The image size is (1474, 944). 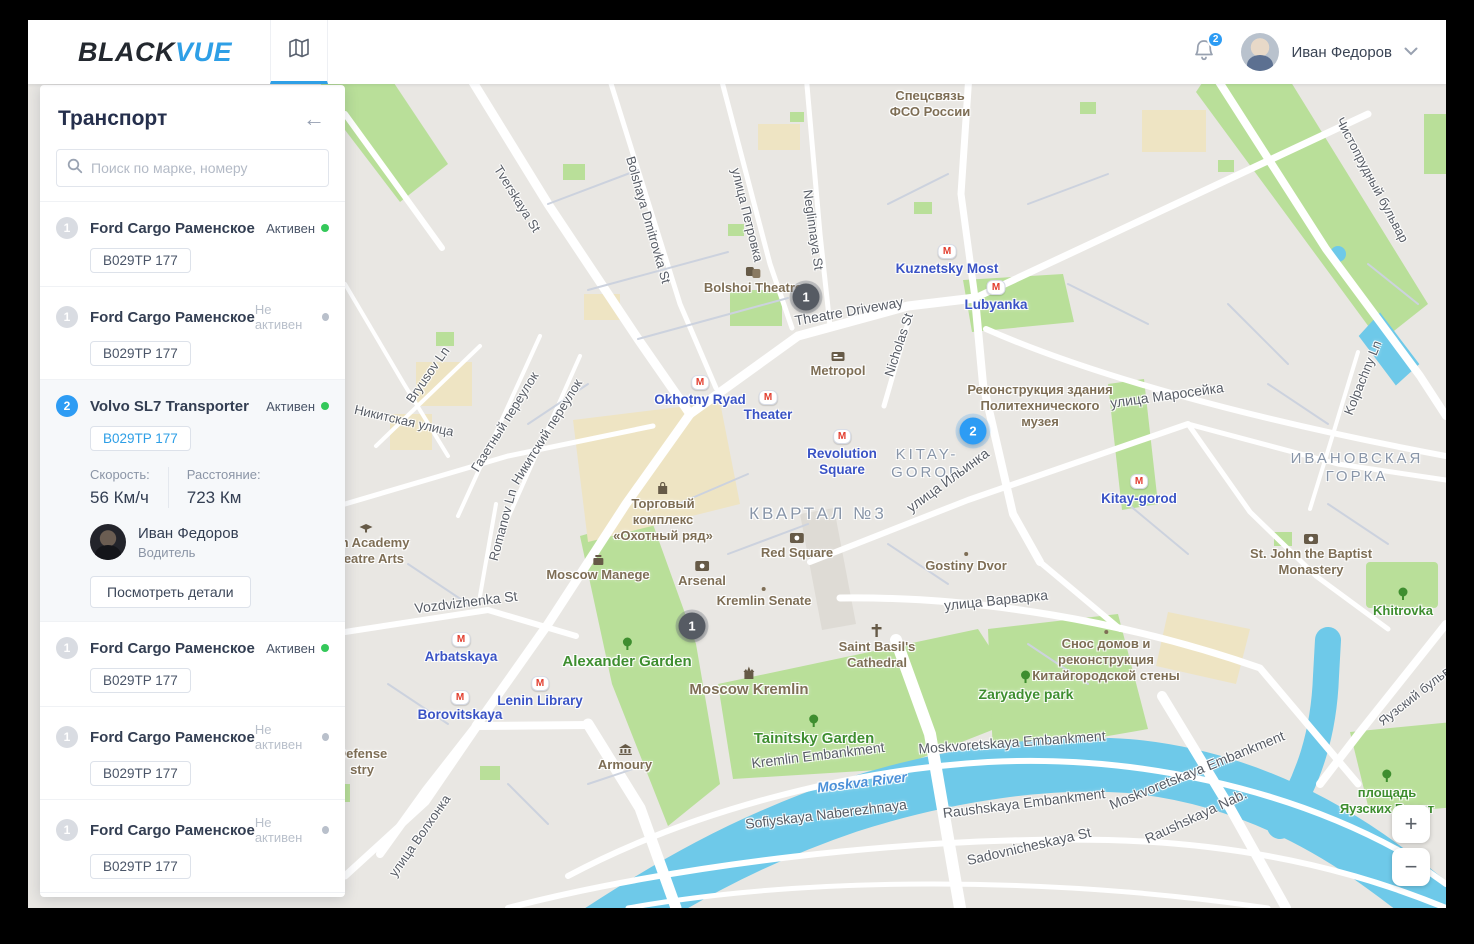 I want to click on map-label: M Kuznetsky Most, so click(x=947, y=260).